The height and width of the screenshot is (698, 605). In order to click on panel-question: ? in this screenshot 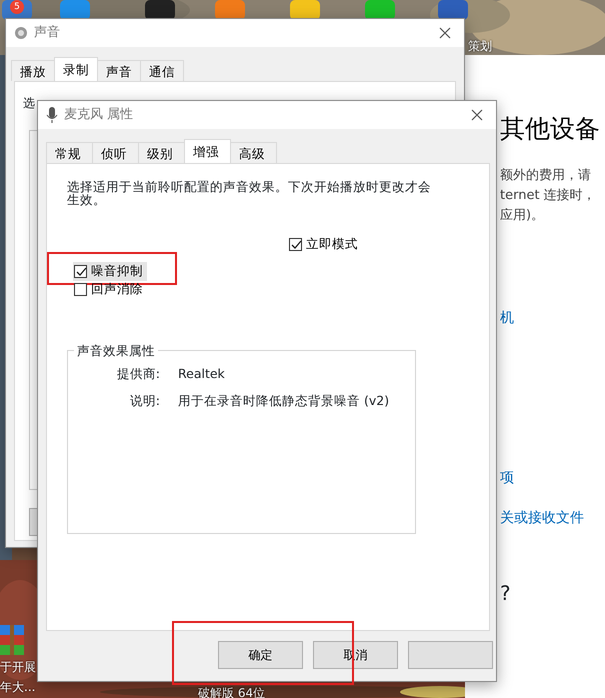, I will do `click(505, 593)`.